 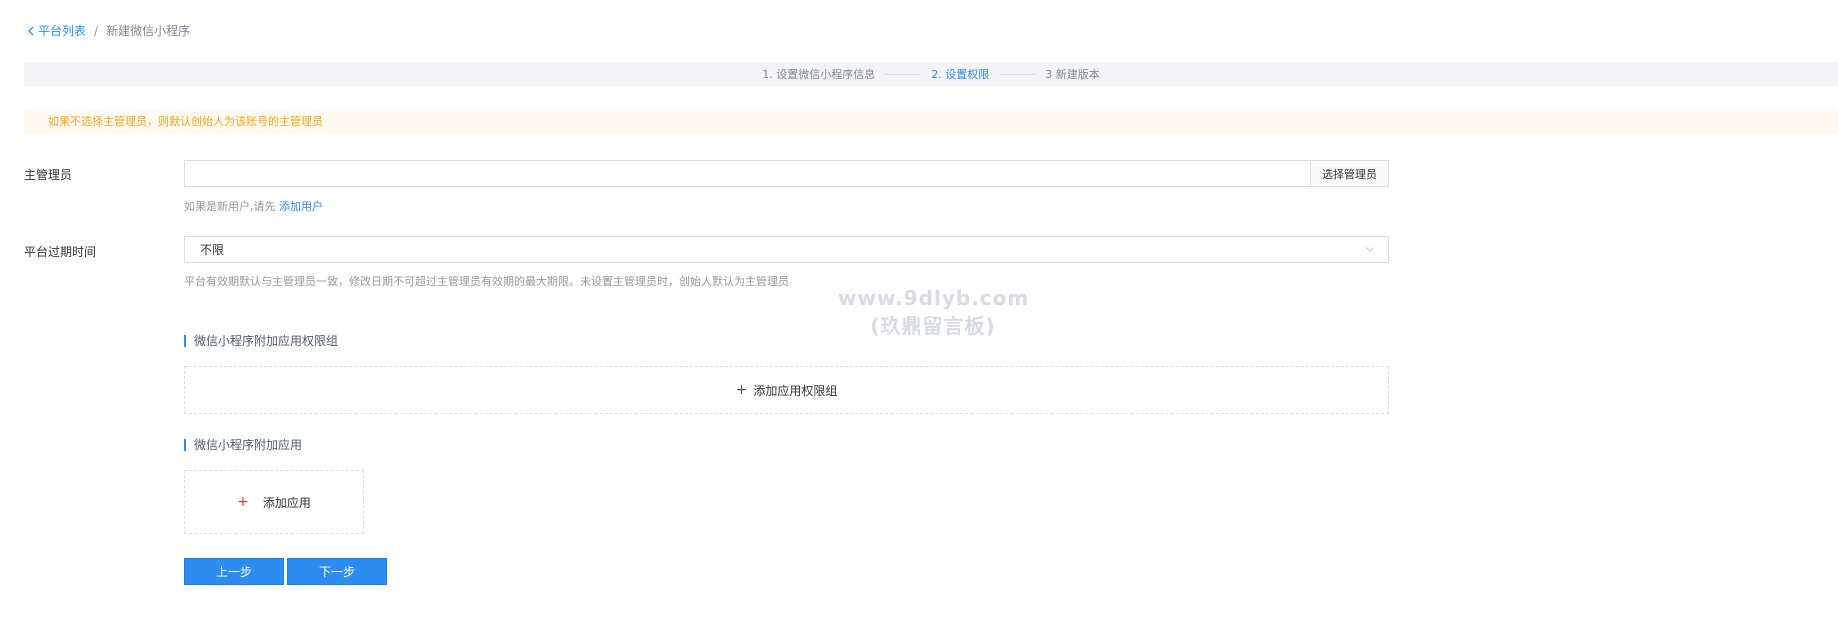 What do you see at coordinates (933, 312) in the screenshot?
I see `watermark: www.9dlyb.com (玖鼎留言板)` at bounding box center [933, 312].